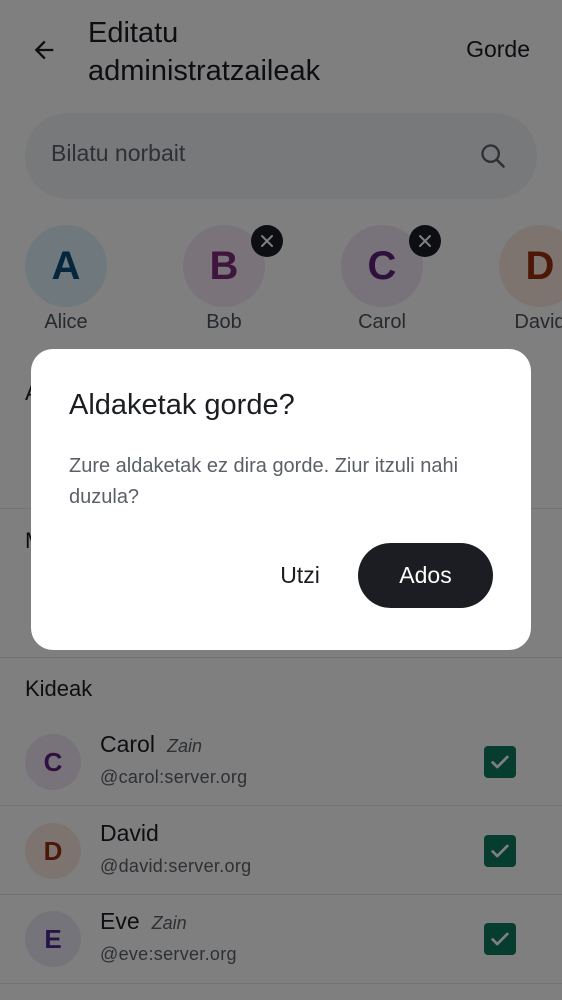 This screenshot has width=562, height=1000. I want to click on dialog-title: Aldaketak gorde?, so click(182, 405).